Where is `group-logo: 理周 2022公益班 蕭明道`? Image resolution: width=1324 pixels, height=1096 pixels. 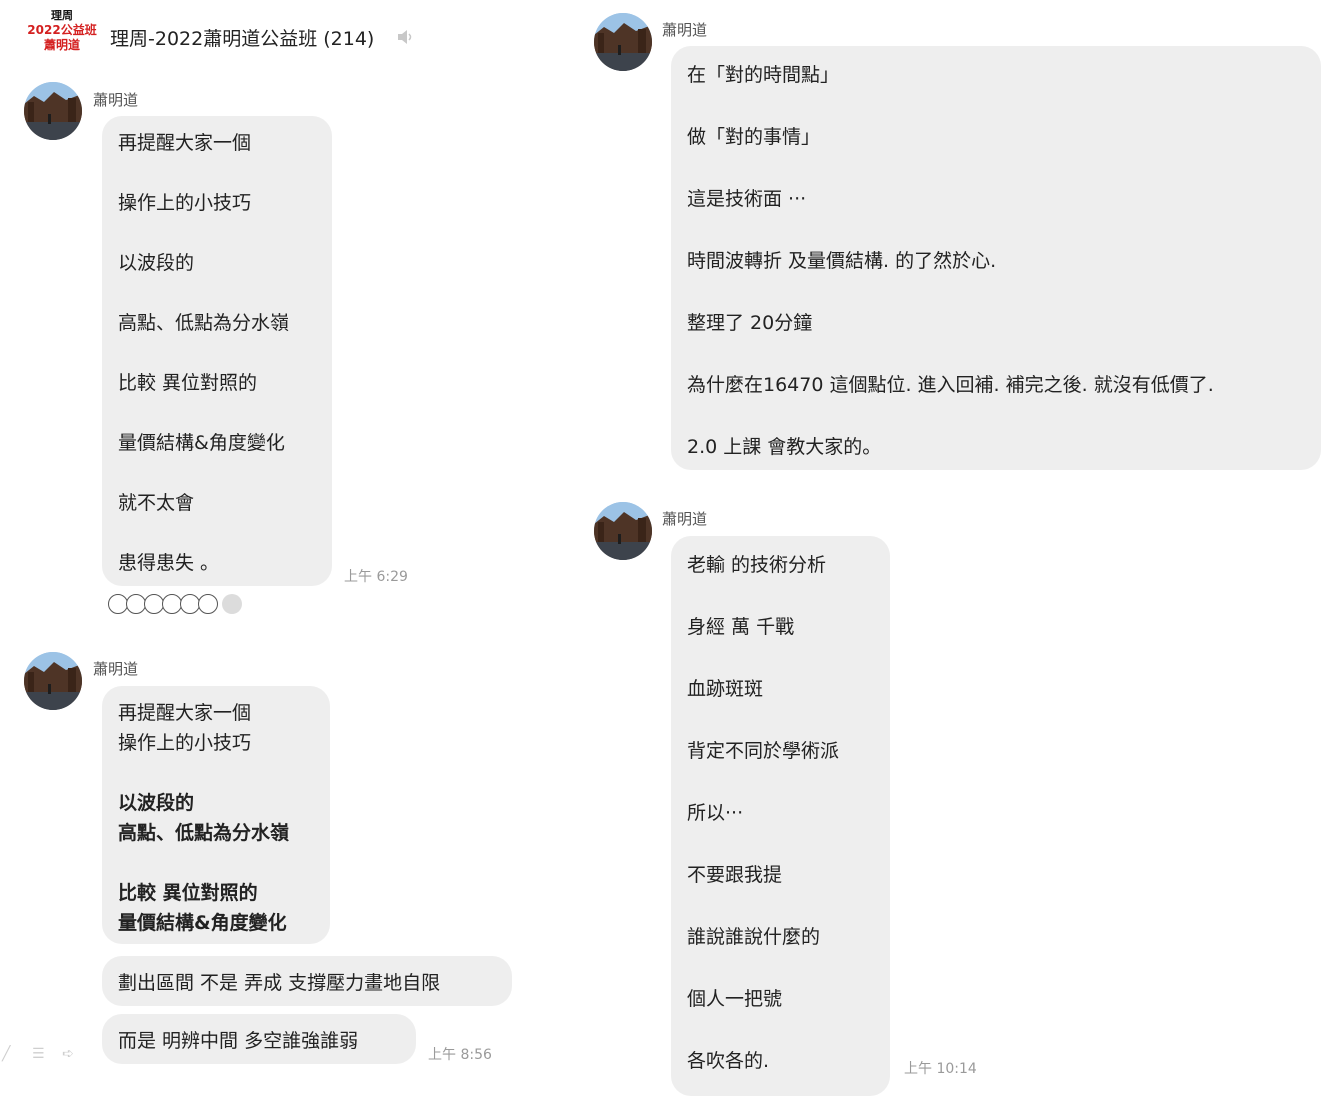 group-logo: 理周 2022公益班 蕭明道 is located at coordinates (62, 33).